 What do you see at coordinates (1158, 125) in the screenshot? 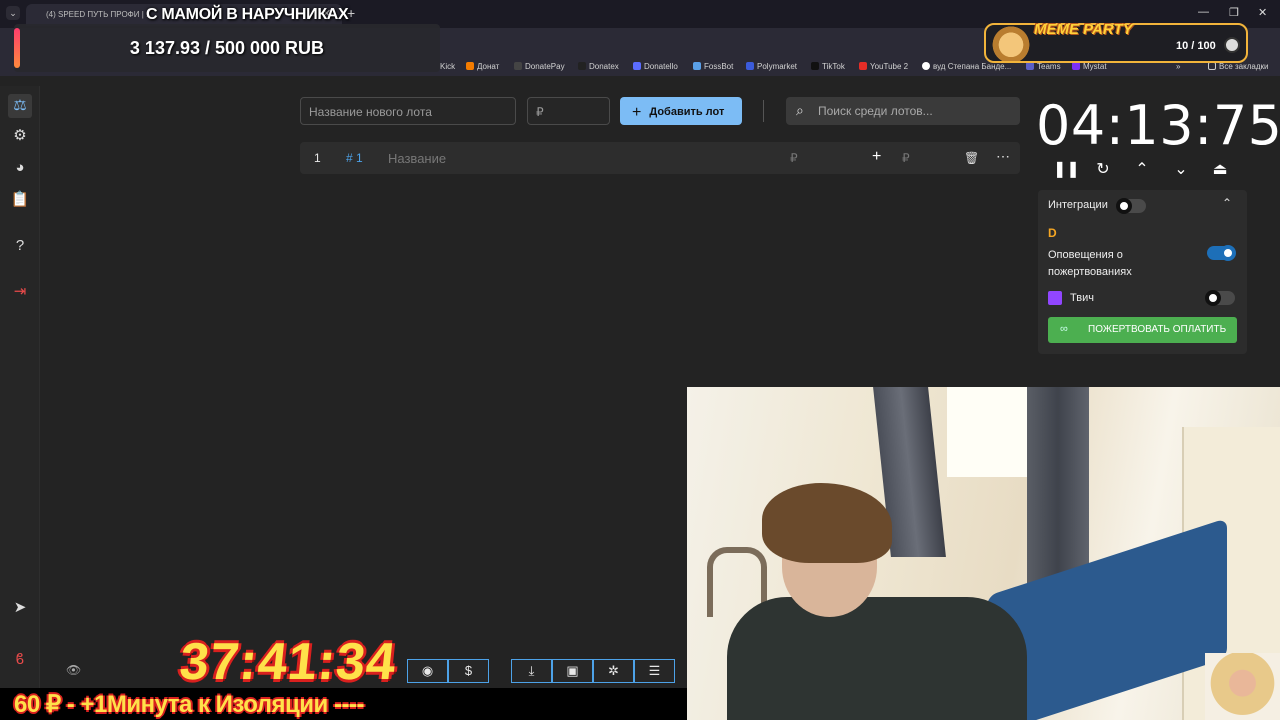
I see `auction-timer: 04:13:75` at bounding box center [1158, 125].